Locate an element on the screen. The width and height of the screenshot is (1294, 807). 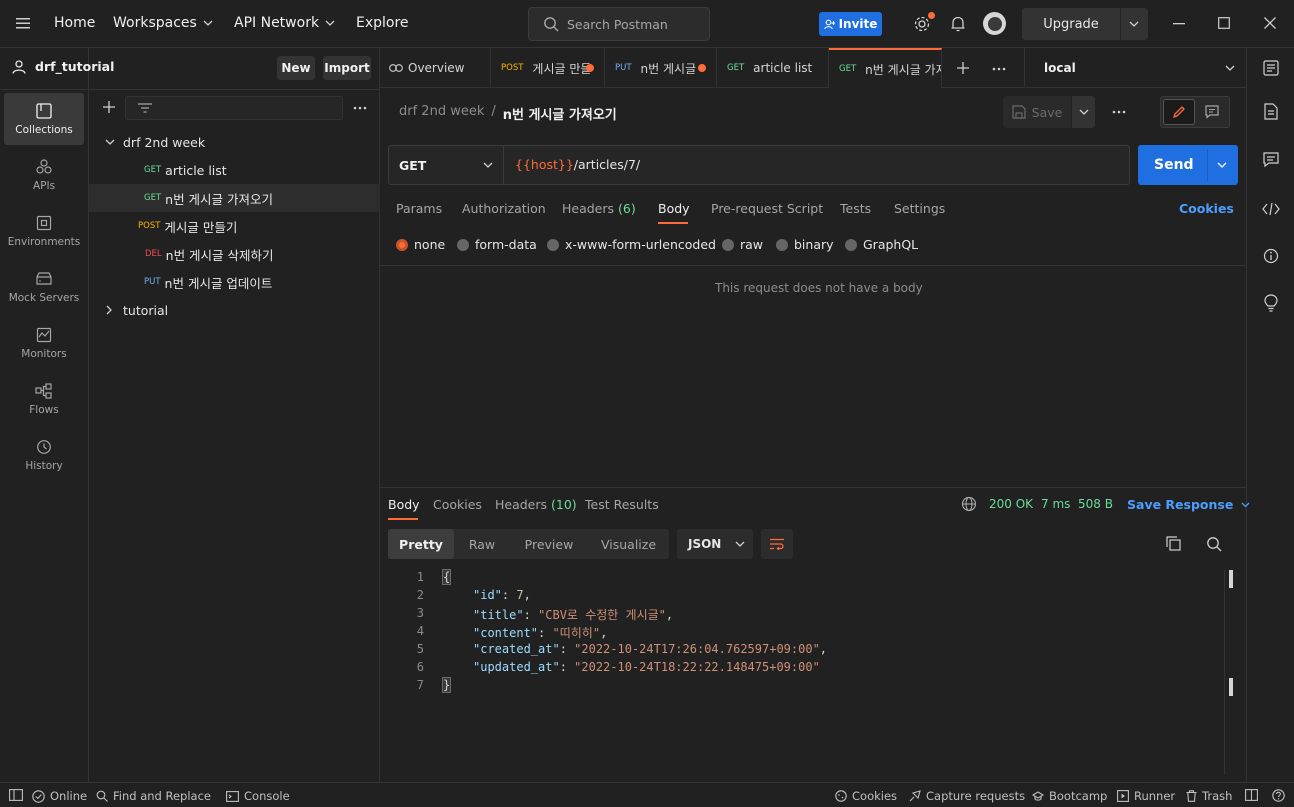
toggle-sidebar-icon is located at coordinates (16, 795).